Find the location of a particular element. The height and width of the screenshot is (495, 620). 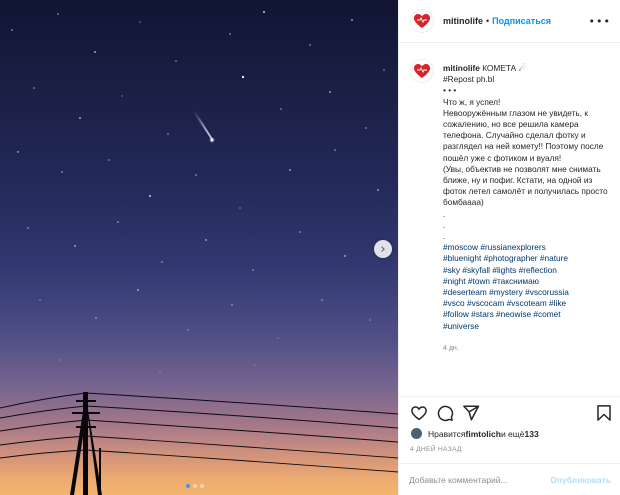

comment-form: Опубликовать is located at coordinates (509, 479).